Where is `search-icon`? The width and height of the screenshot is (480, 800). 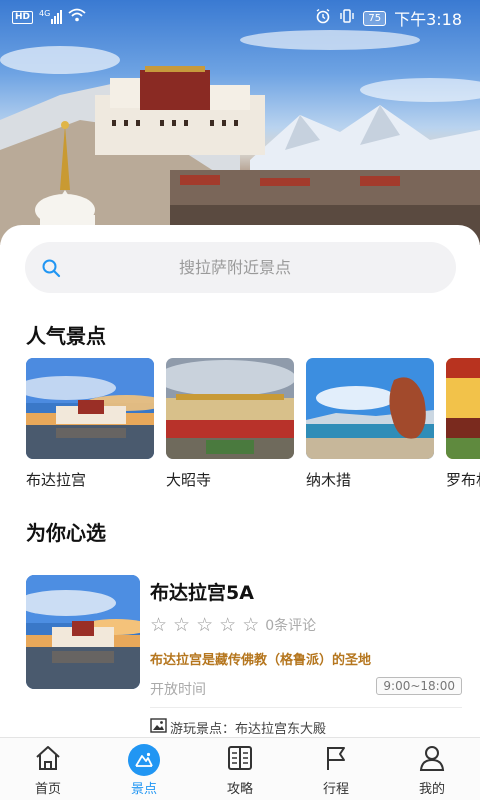
search-icon is located at coordinates (51, 270).